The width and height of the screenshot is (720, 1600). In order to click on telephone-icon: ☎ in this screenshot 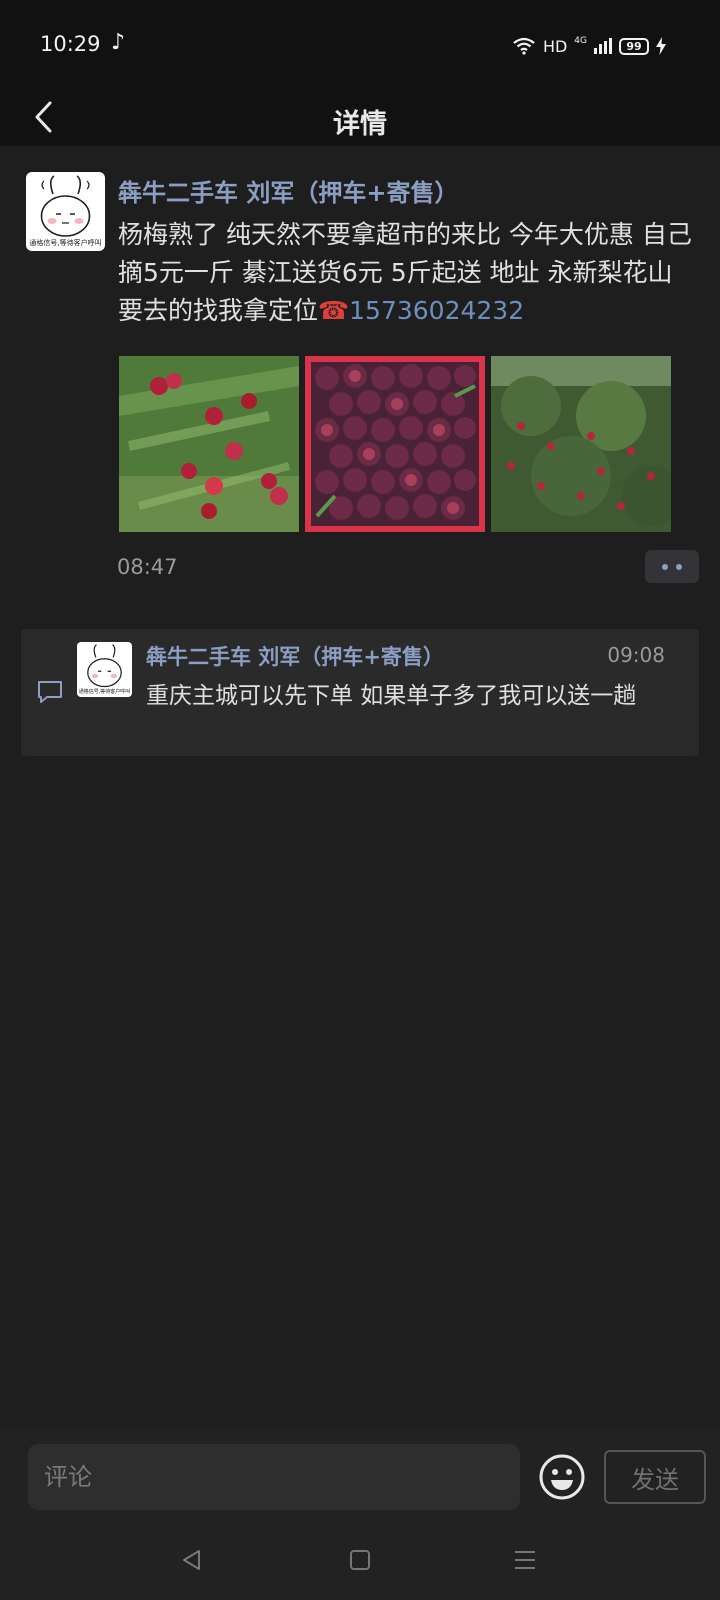, I will do `click(334, 310)`.